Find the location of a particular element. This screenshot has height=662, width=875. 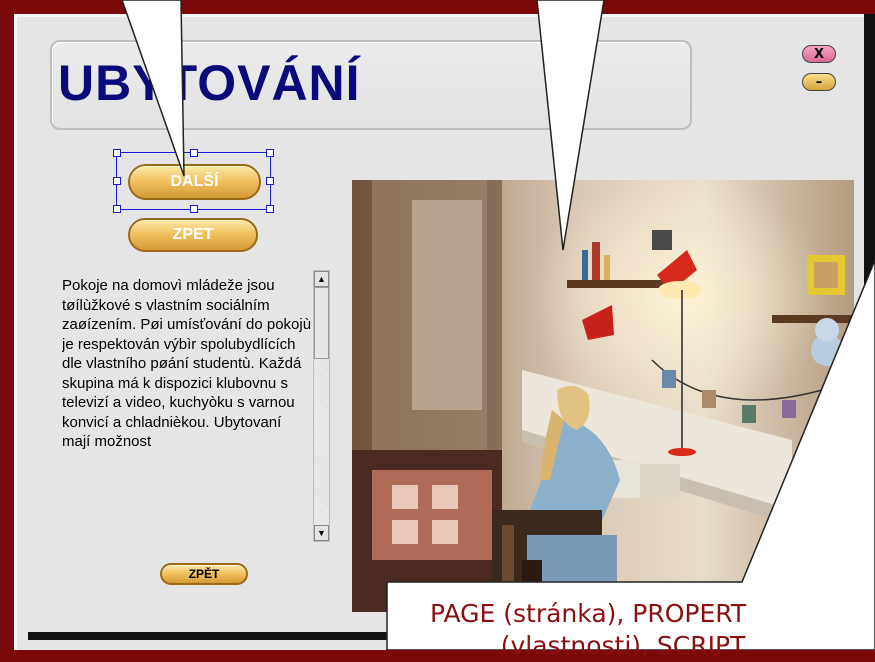

callout-line-1: PAGE (stránka), PROPERT is located at coordinates (588, 613).